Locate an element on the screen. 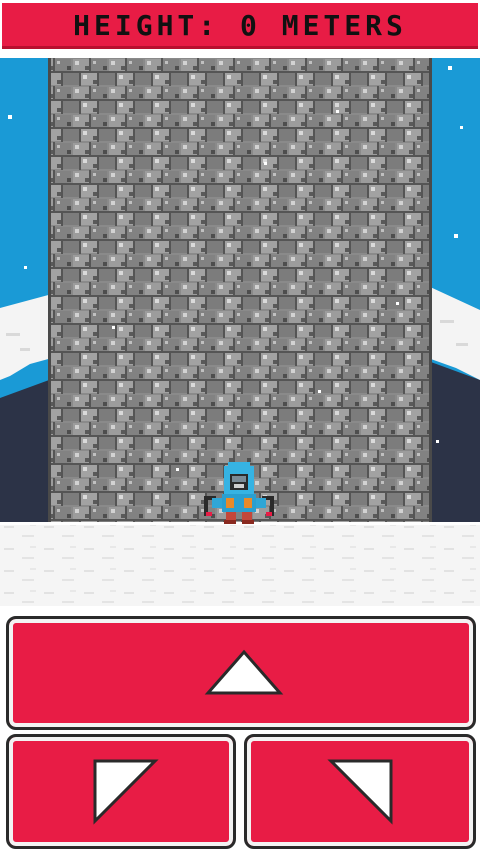 This screenshot has width=480, height=851. hud: HEIGHT: 0 METERS is located at coordinates (240, 26).